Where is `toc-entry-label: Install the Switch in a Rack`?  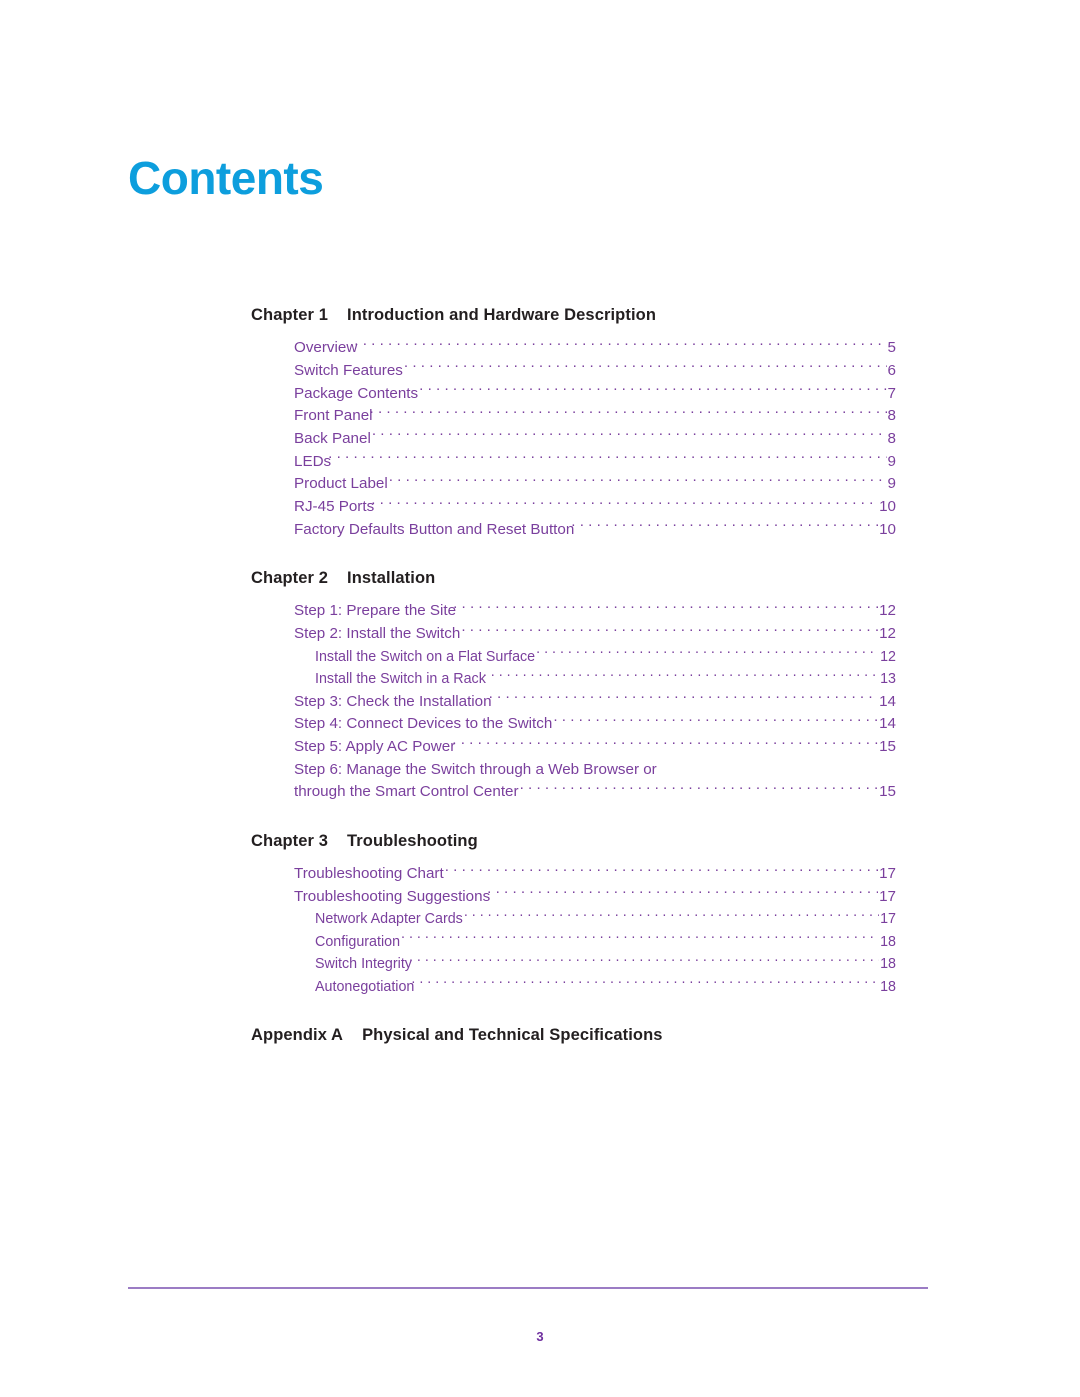 toc-entry-label: Install the Switch in a Rack is located at coordinates (400, 679).